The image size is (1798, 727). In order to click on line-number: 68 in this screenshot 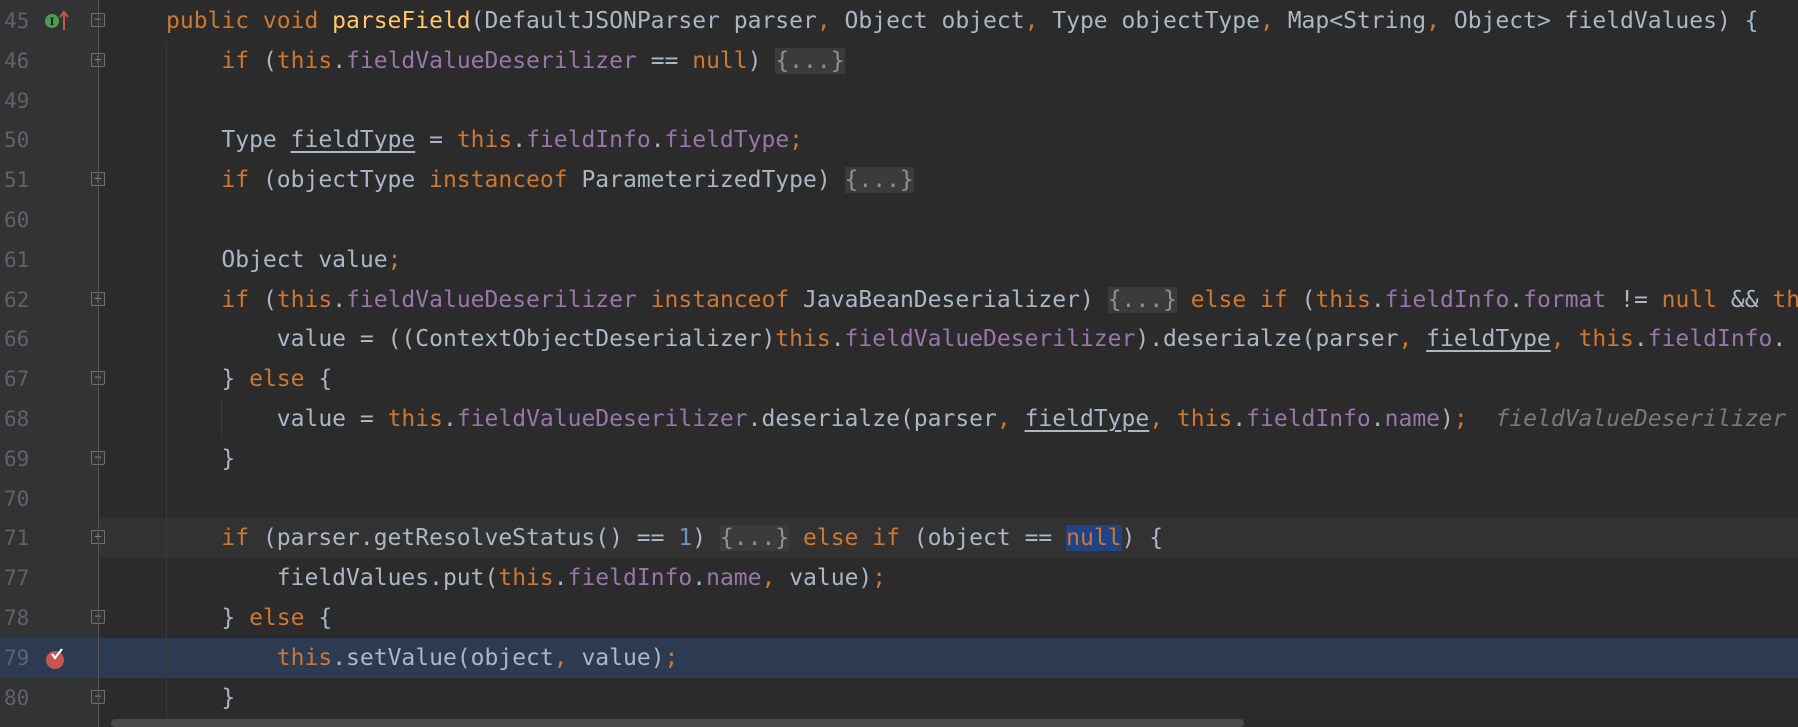, I will do `click(19, 419)`.